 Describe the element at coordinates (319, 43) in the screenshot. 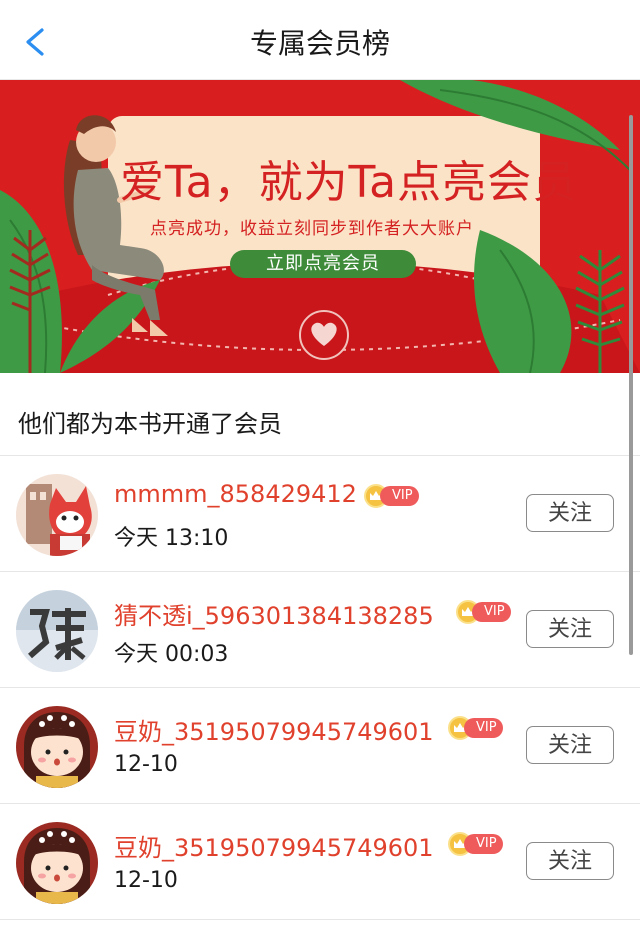

I see `page-title: 专属会员榜` at that location.